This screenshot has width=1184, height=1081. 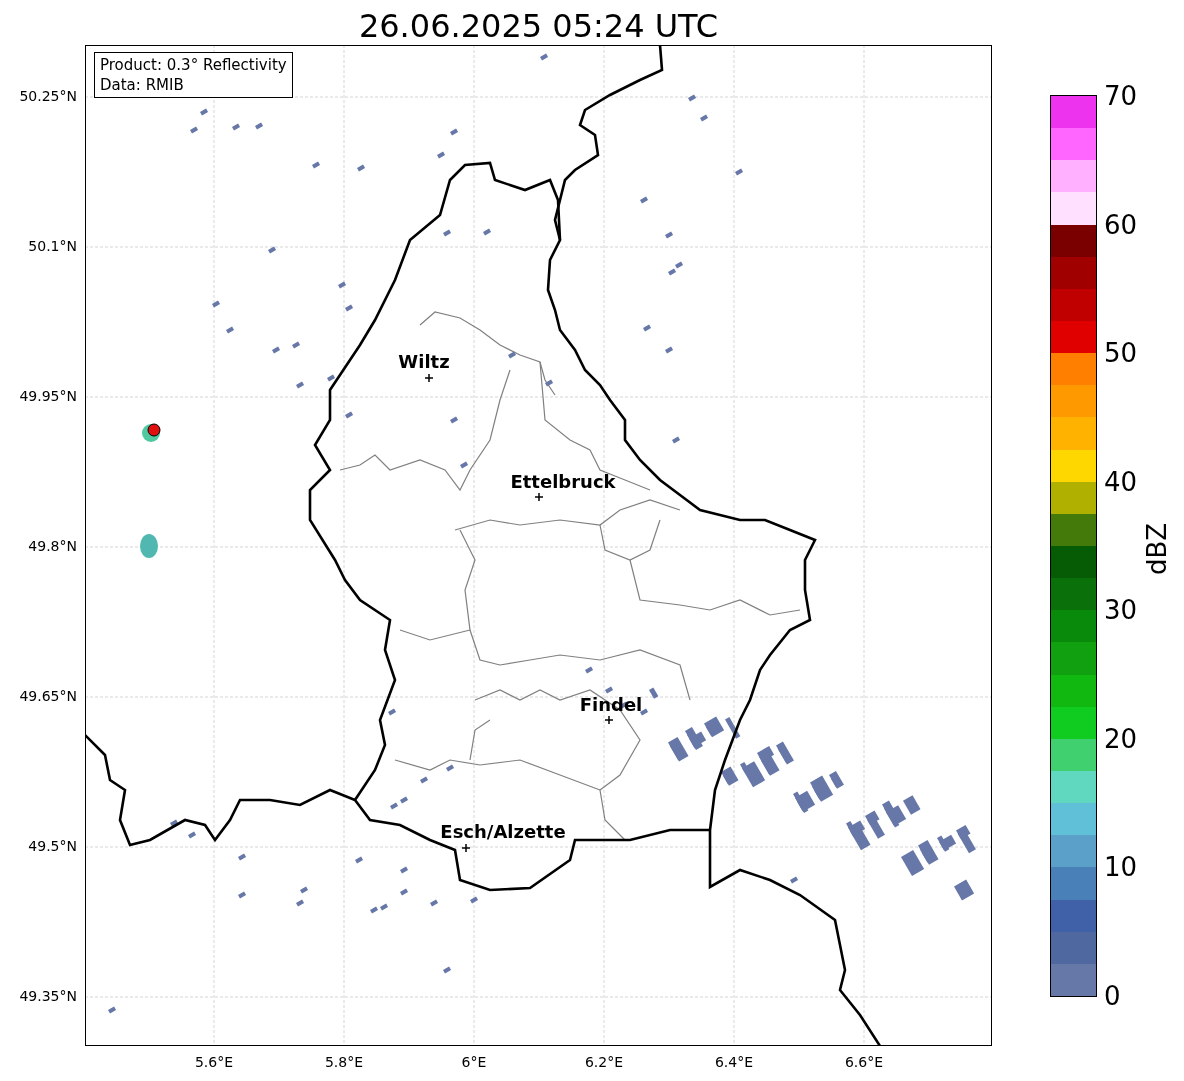 I want to click on colorbar-tick-label: 60, so click(x=1121, y=224).